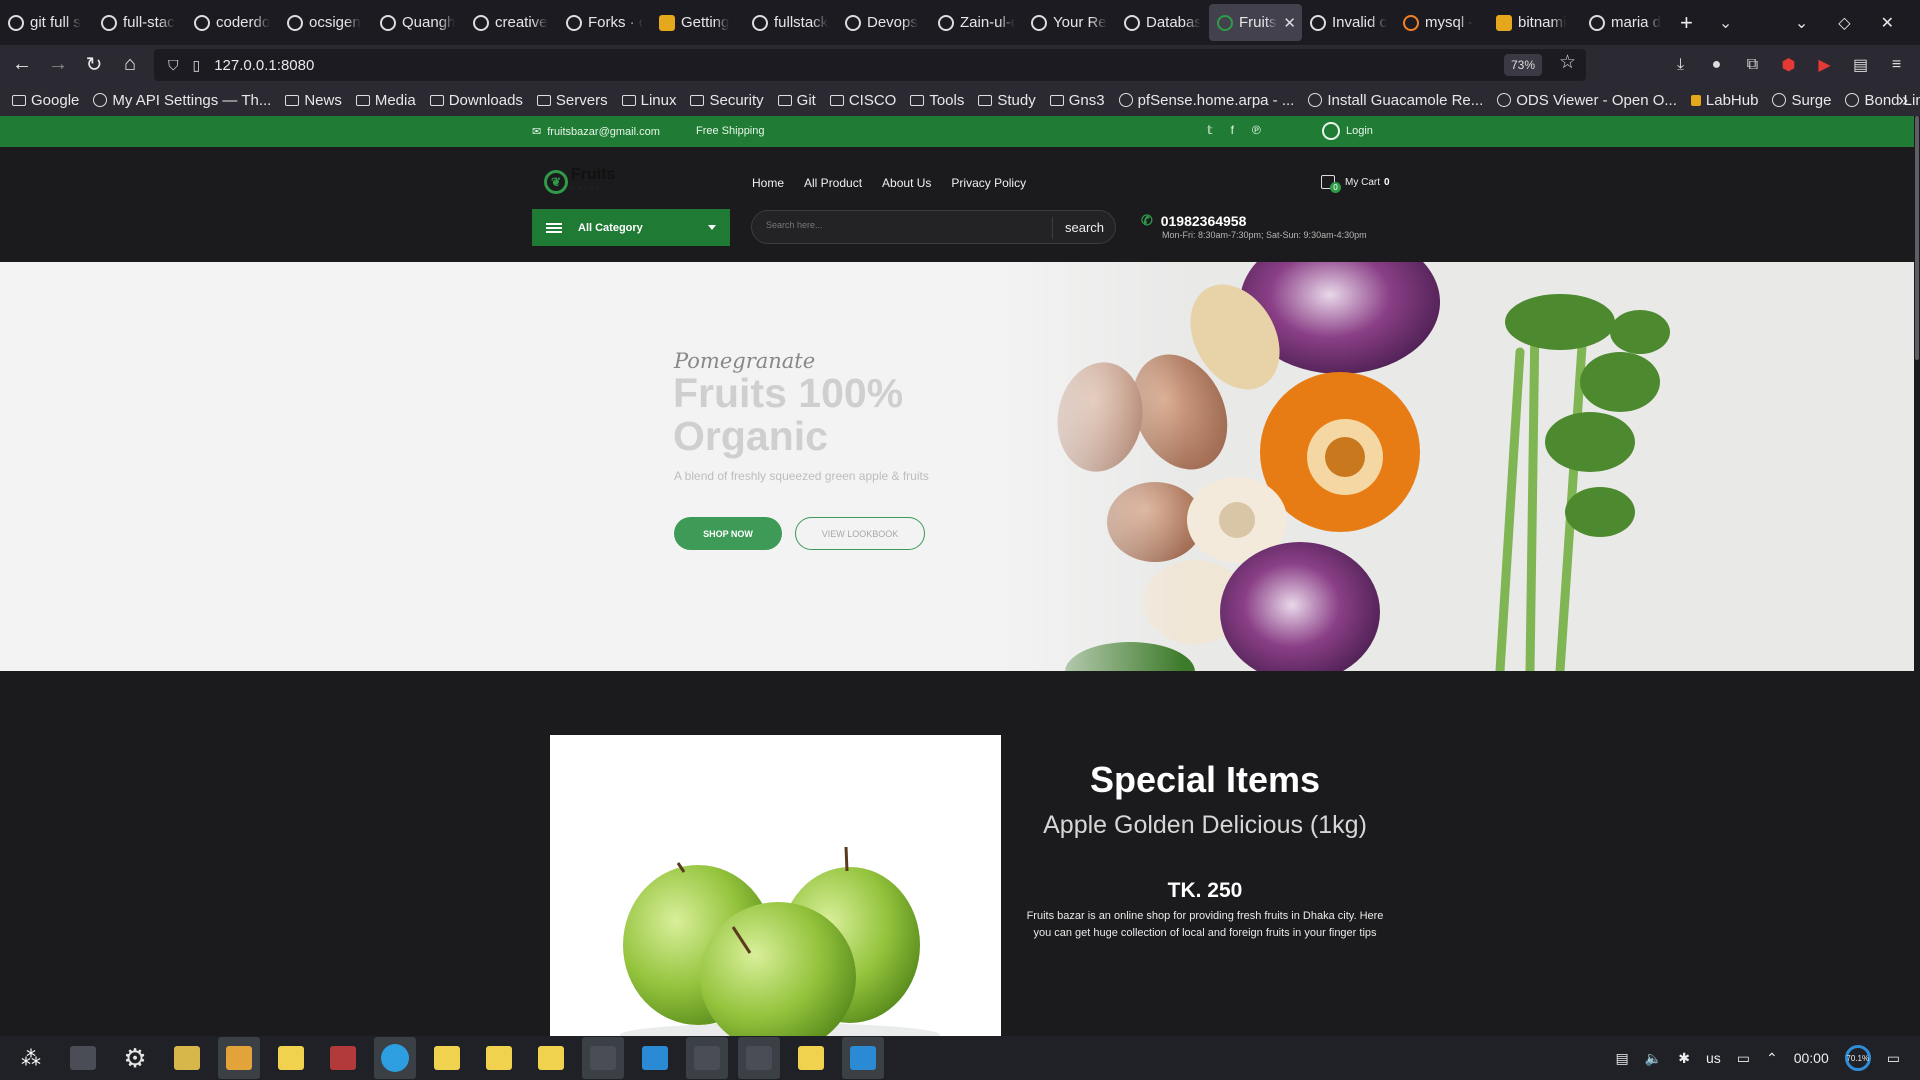 This screenshot has height=1080, width=1920. What do you see at coordinates (1857, 1058) in the screenshot?
I see `system-monitor-ring: 70.1%` at bounding box center [1857, 1058].